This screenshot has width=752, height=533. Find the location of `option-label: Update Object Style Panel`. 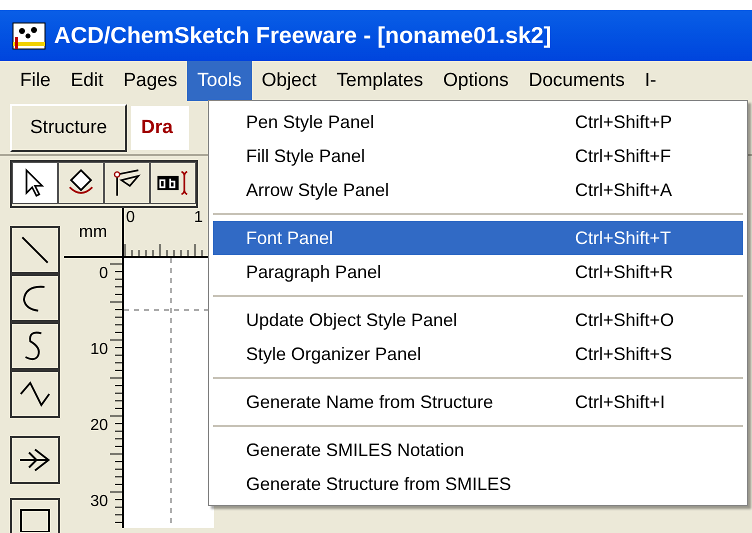

option-label: Update Object Style Panel is located at coordinates (351, 320).